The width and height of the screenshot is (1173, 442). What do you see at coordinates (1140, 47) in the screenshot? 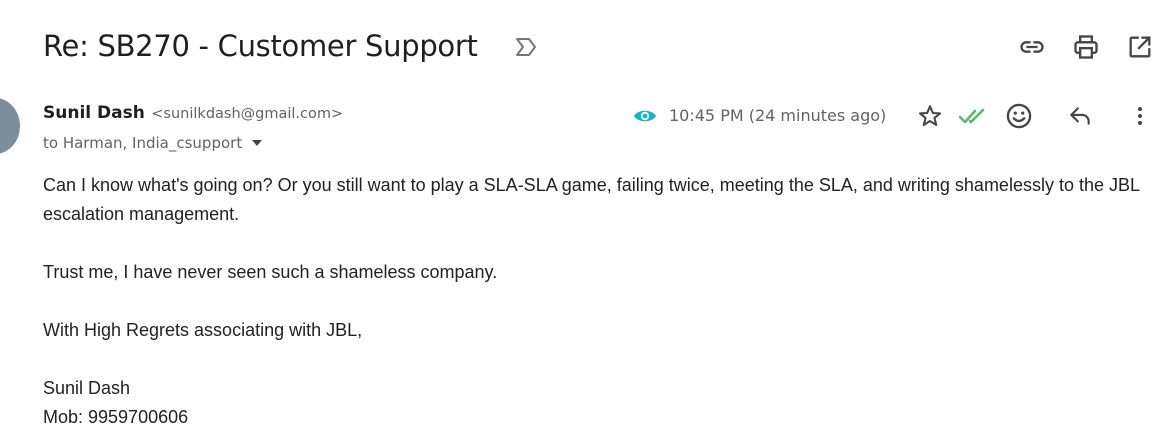
I see `open-in-new-window-icon` at bounding box center [1140, 47].